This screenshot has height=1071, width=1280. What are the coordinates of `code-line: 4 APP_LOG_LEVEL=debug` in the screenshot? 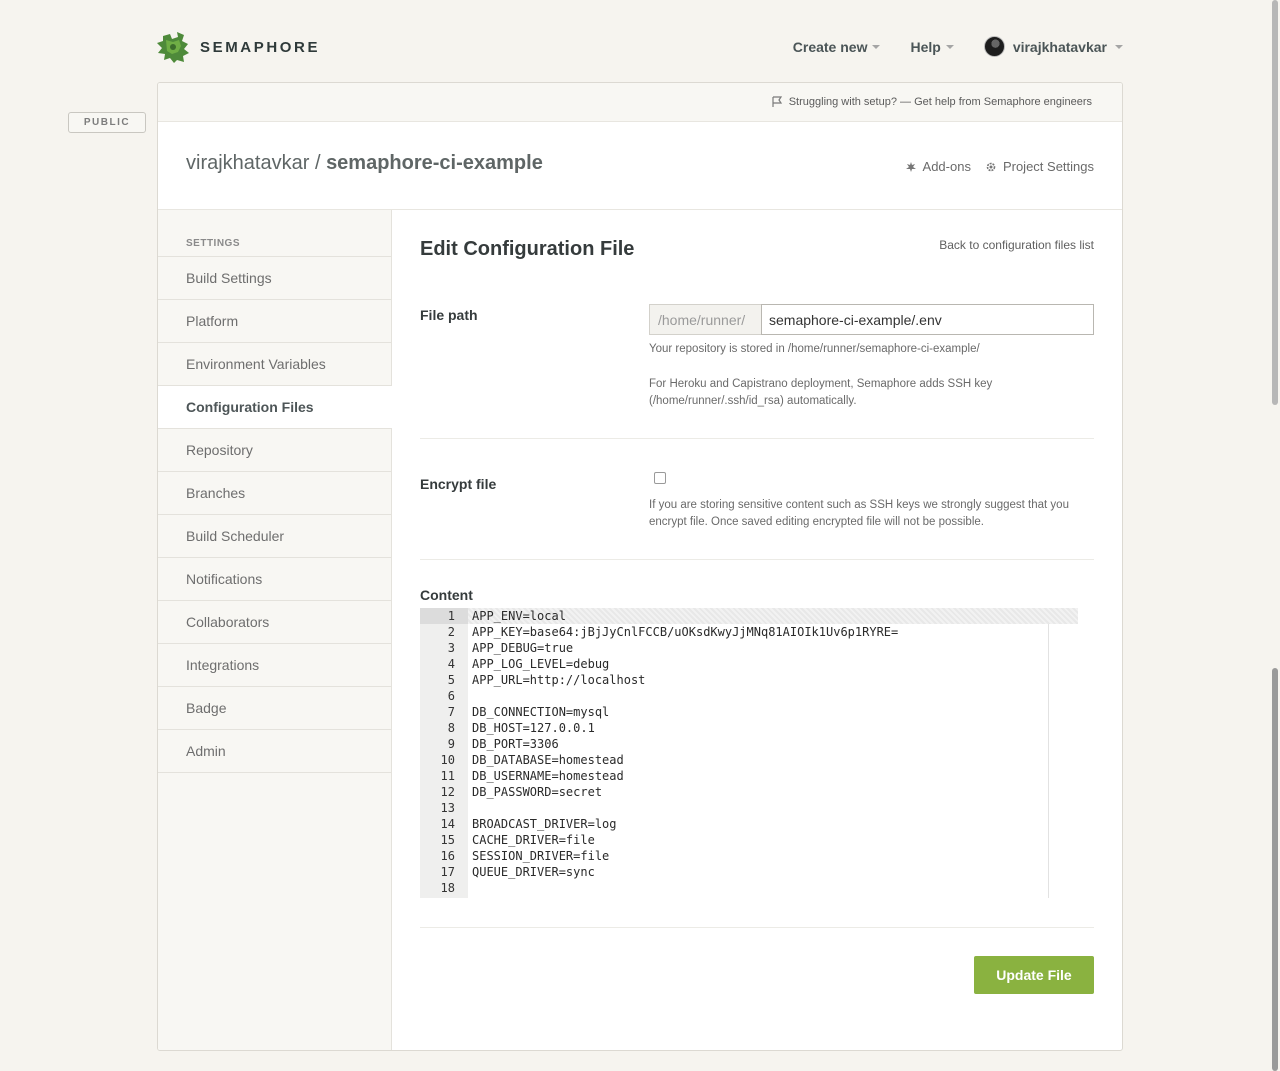 It's located at (749, 664).